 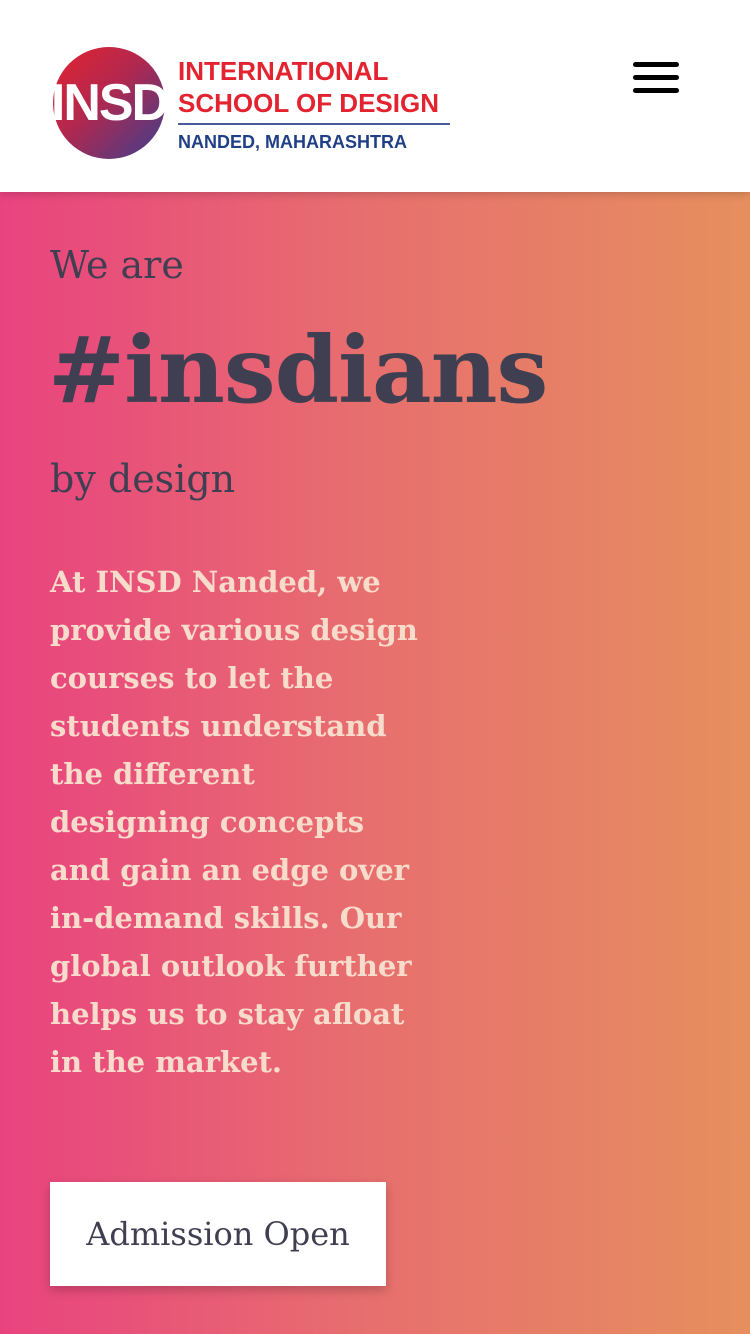 What do you see at coordinates (109, 103) in the screenshot?
I see `logo-badge-text: INSD` at bounding box center [109, 103].